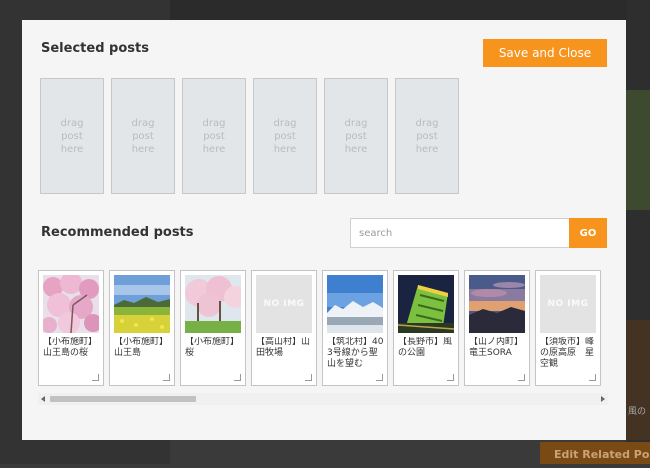 The height and width of the screenshot is (468, 650). I want to click on post-card: 【山ノ内町】竜王SORA, so click(497, 328).